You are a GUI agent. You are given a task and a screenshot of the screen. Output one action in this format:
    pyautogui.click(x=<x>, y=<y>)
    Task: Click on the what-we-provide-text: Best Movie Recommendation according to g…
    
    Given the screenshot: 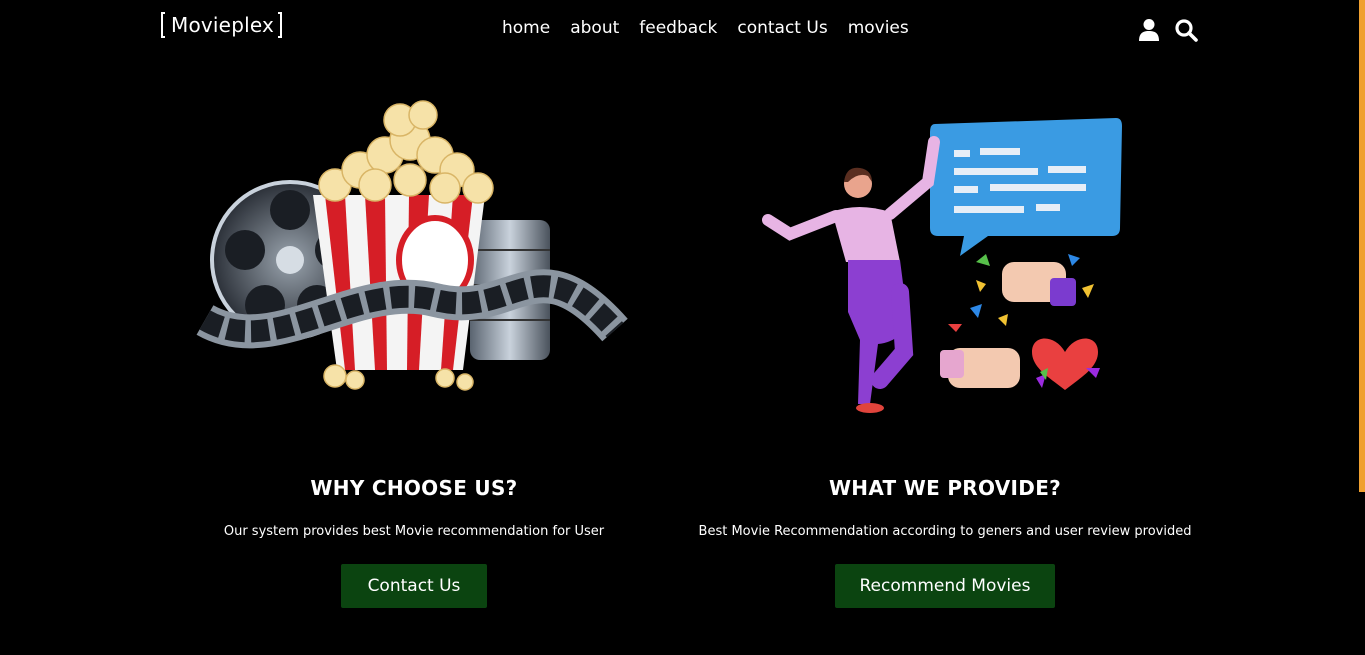 What is the action you would take?
    pyautogui.click(x=945, y=531)
    